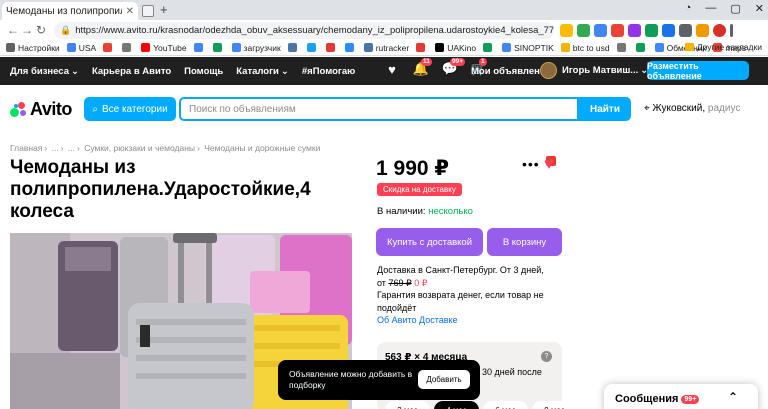  What do you see at coordinates (729, 47) in the screenshot?
I see `other-bookmarks-label: Другие закладки` at bounding box center [729, 47].